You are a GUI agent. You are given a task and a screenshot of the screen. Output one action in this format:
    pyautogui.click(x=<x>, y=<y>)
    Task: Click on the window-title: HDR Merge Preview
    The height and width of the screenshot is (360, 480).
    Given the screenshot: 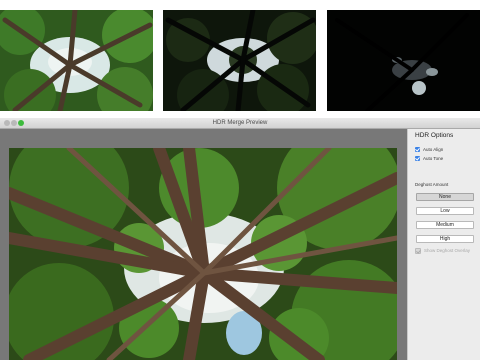 What is the action you would take?
    pyautogui.click(x=240, y=123)
    